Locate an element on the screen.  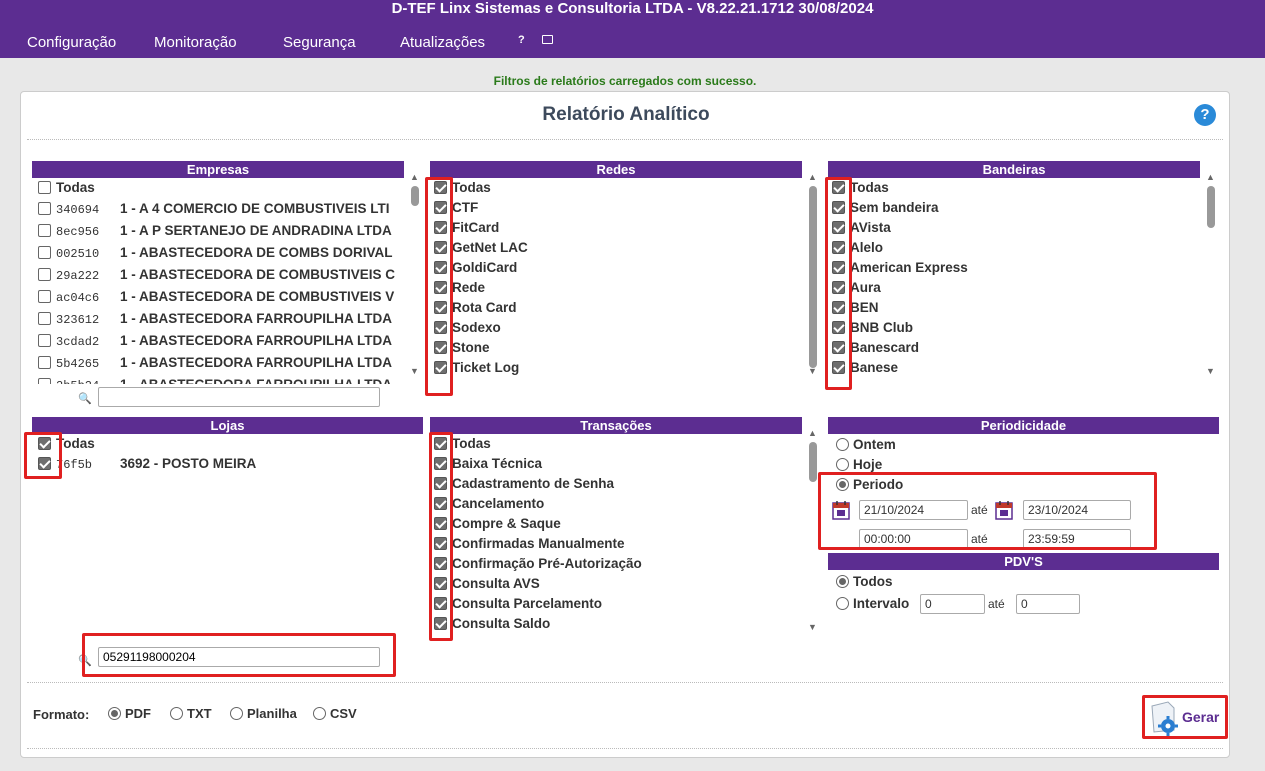
transacao-item: Confirmação Pré-Autorização is located at coordinates (614, 564).